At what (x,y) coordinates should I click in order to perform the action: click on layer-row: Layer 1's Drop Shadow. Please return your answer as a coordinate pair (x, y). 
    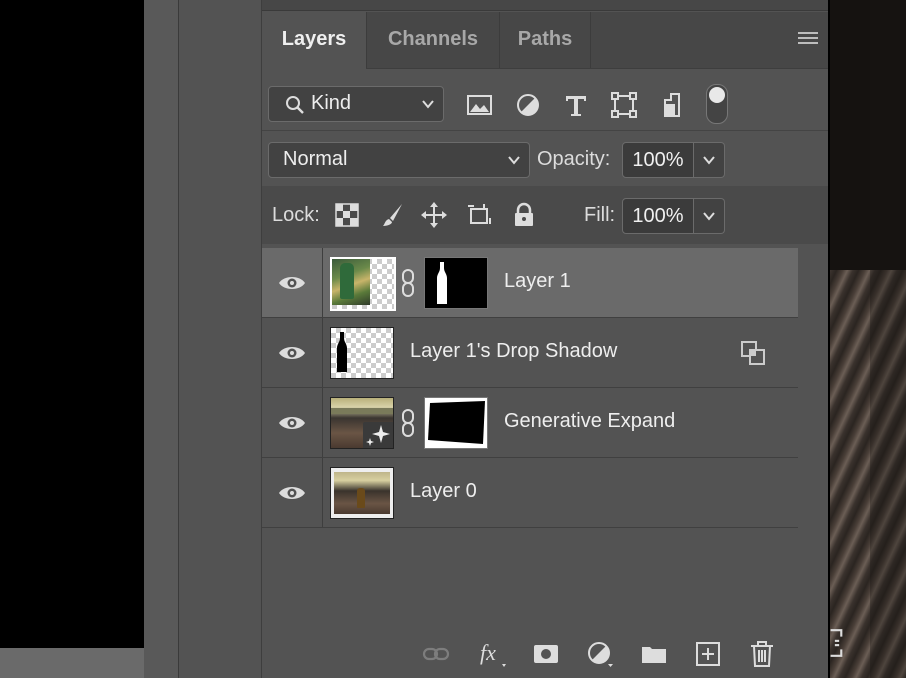
    Looking at the image, I should click on (530, 353).